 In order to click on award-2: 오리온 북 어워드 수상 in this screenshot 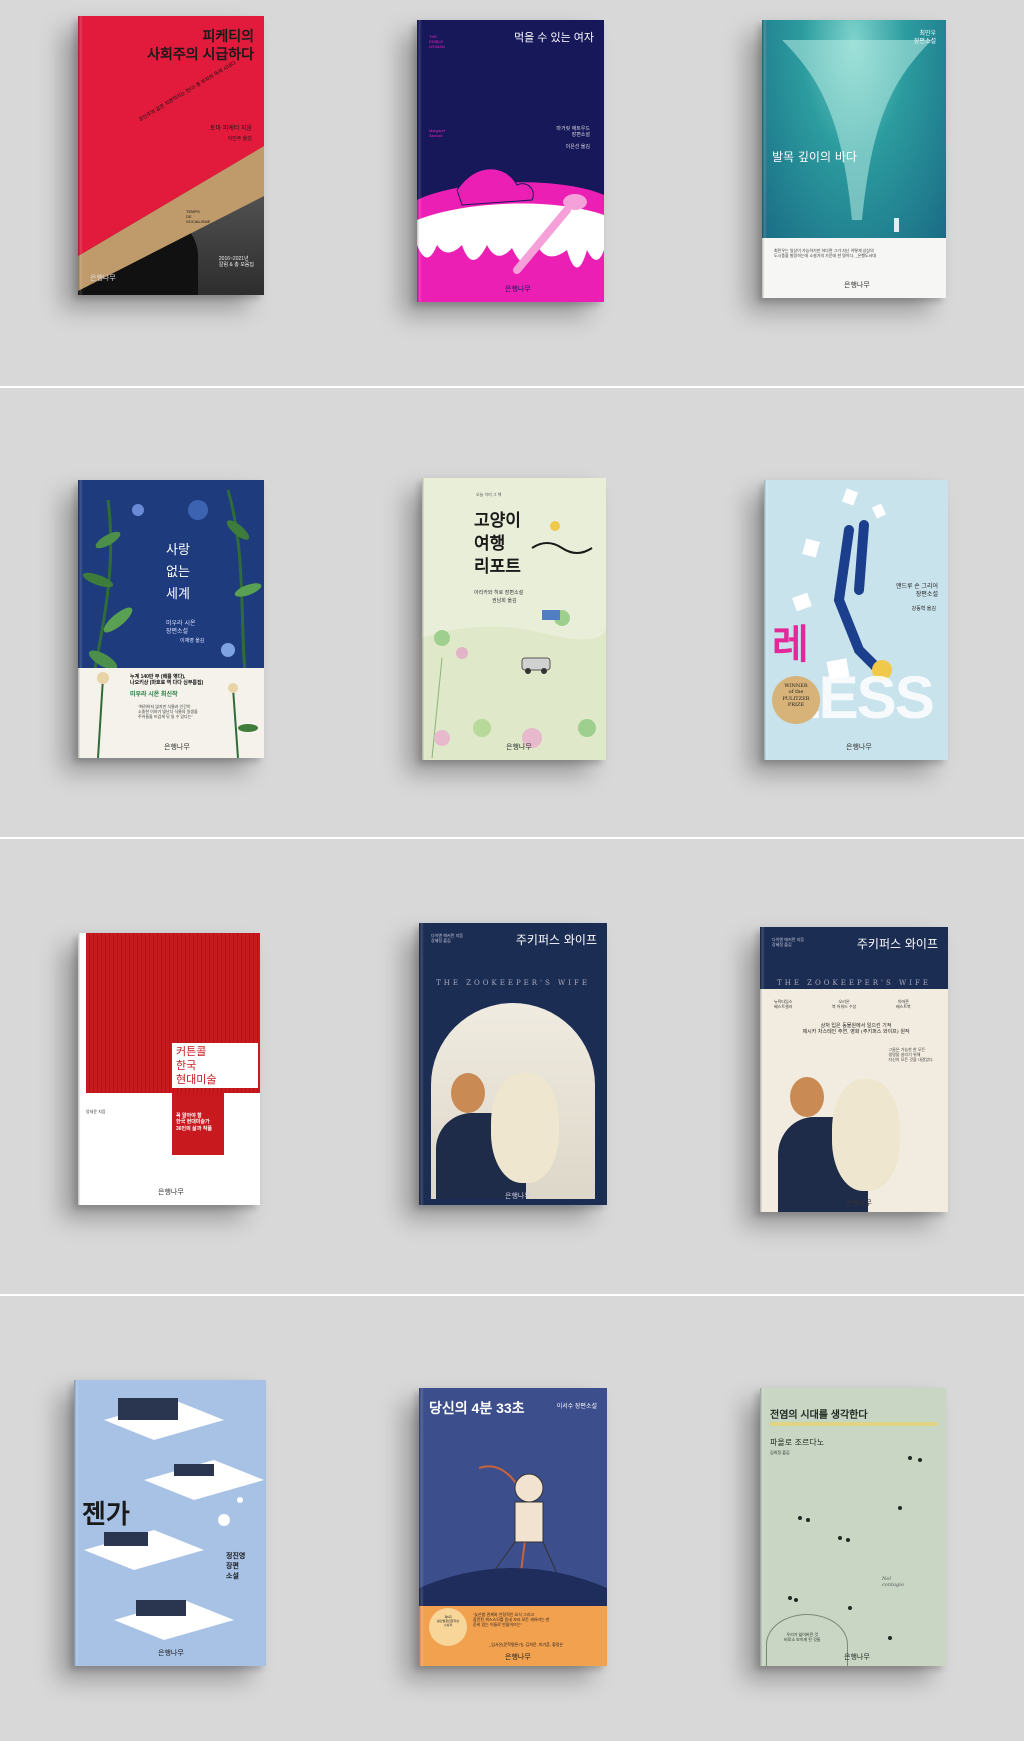, I will do `click(844, 1004)`.